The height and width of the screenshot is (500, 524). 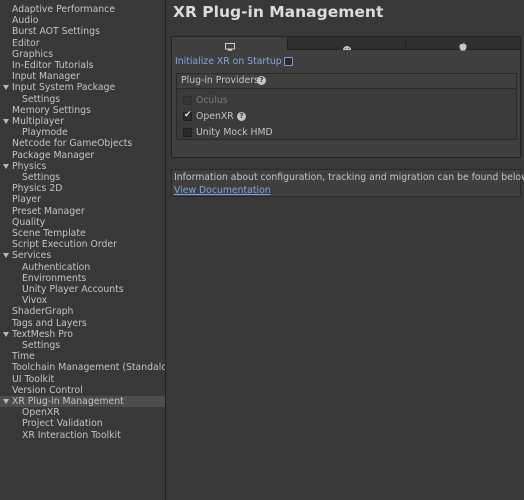 I want to click on sidebar-item: Package Manager, so click(x=82, y=155).